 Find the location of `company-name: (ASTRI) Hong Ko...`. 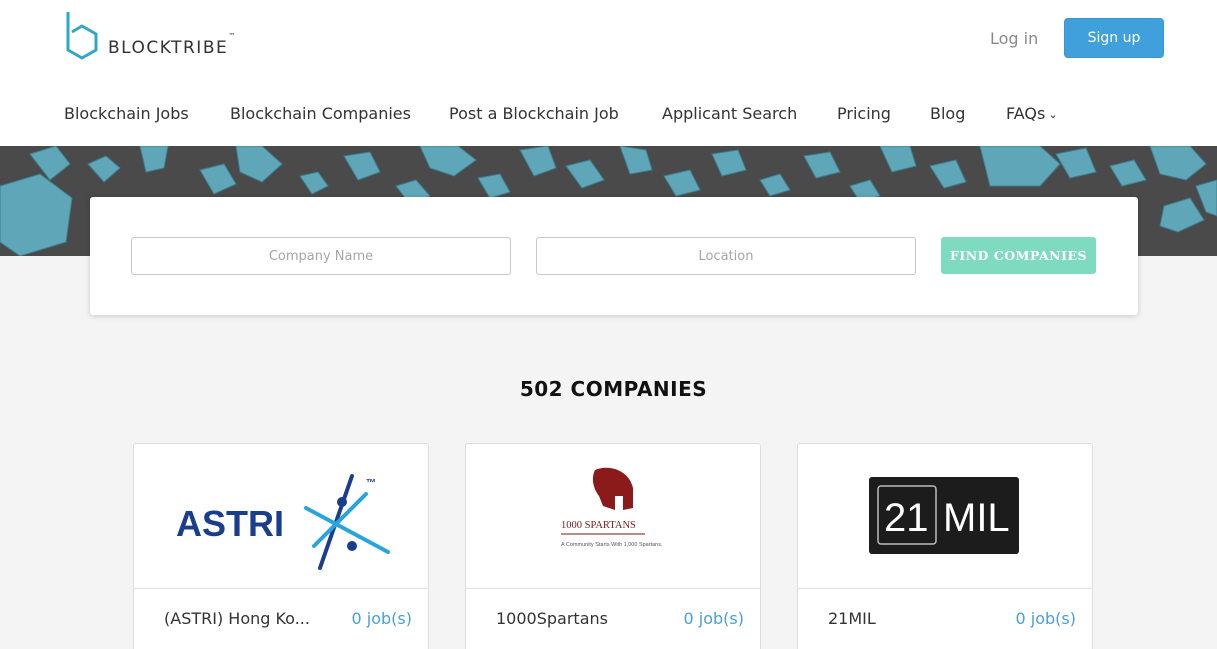

company-name: (ASTRI) Hong Ko... is located at coordinates (237, 618).